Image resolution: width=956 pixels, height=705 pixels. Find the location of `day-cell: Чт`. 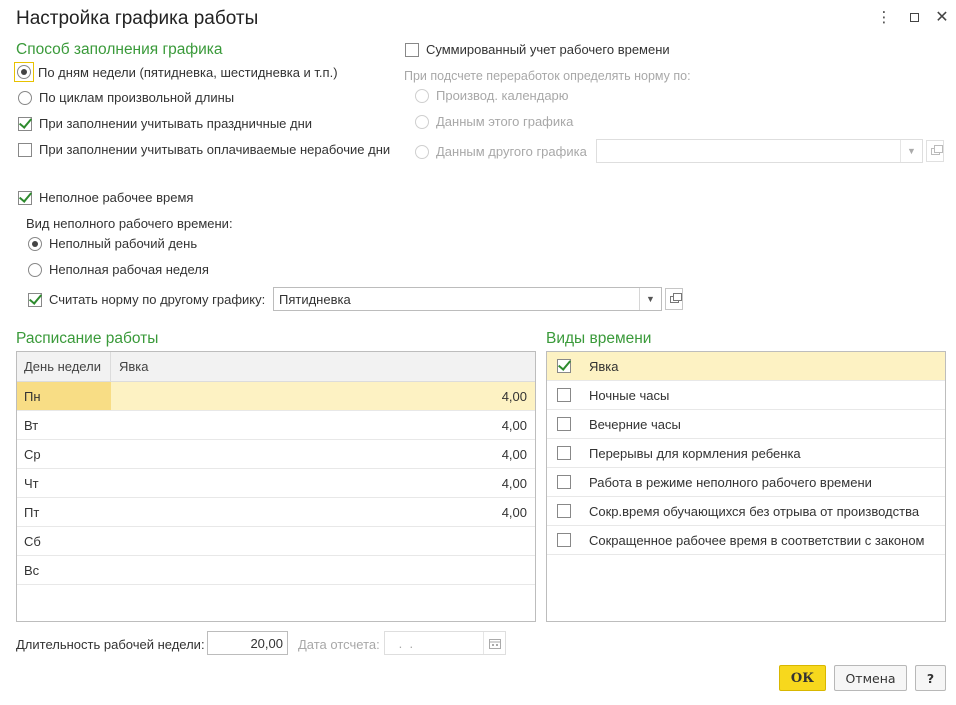

day-cell: Чт is located at coordinates (64, 483).